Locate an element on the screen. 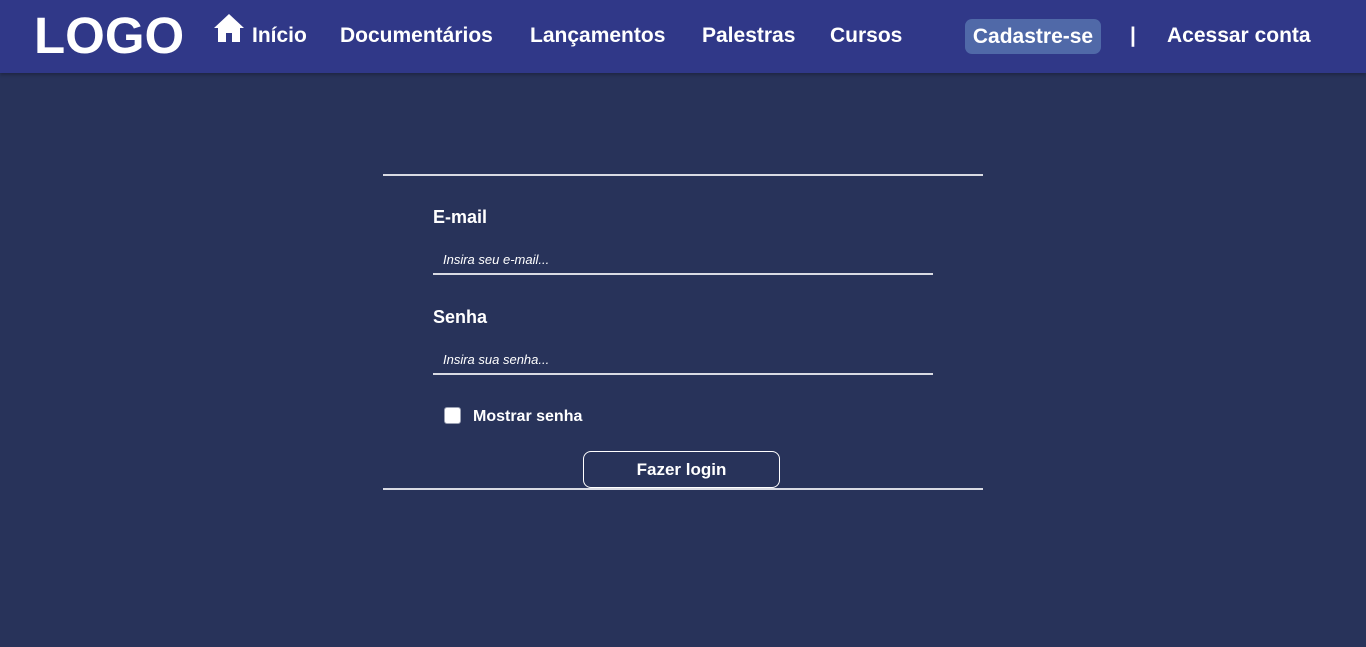  password-field is located at coordinates (683, 362).